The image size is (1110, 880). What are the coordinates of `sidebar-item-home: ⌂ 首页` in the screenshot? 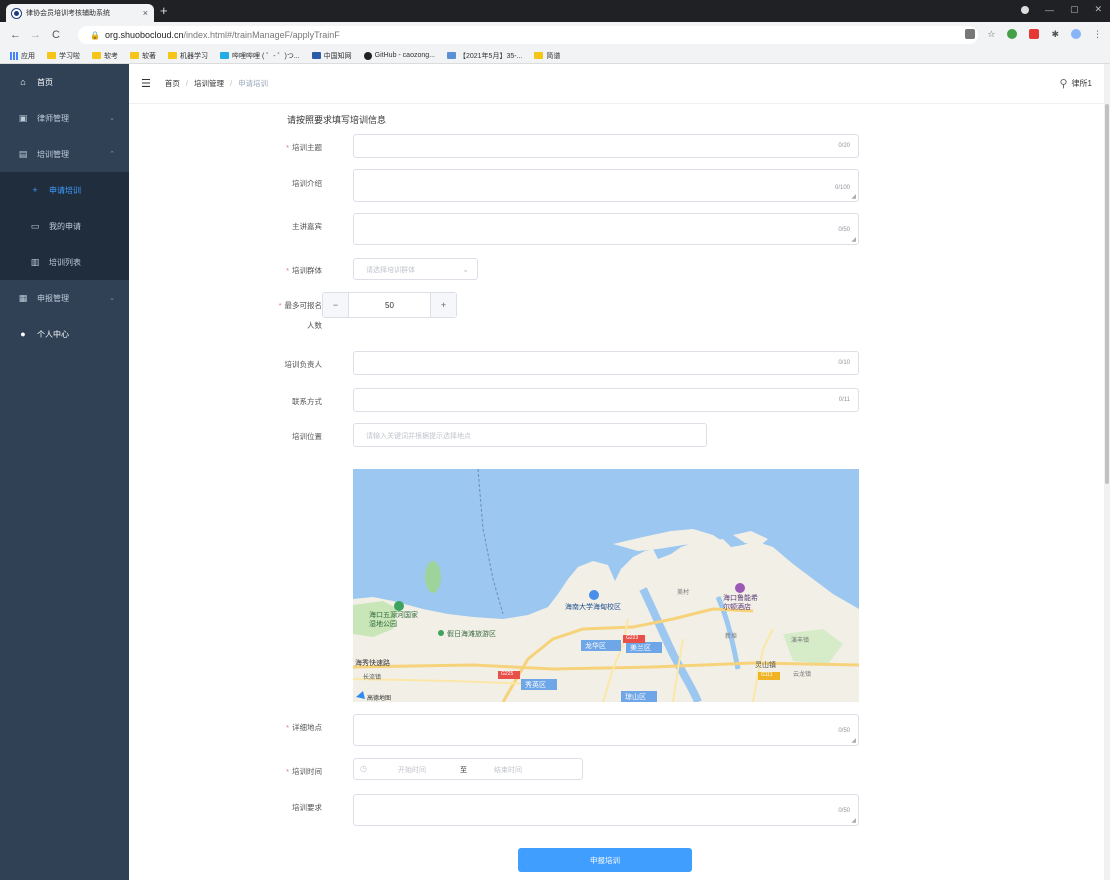 It's located at (64, 82).